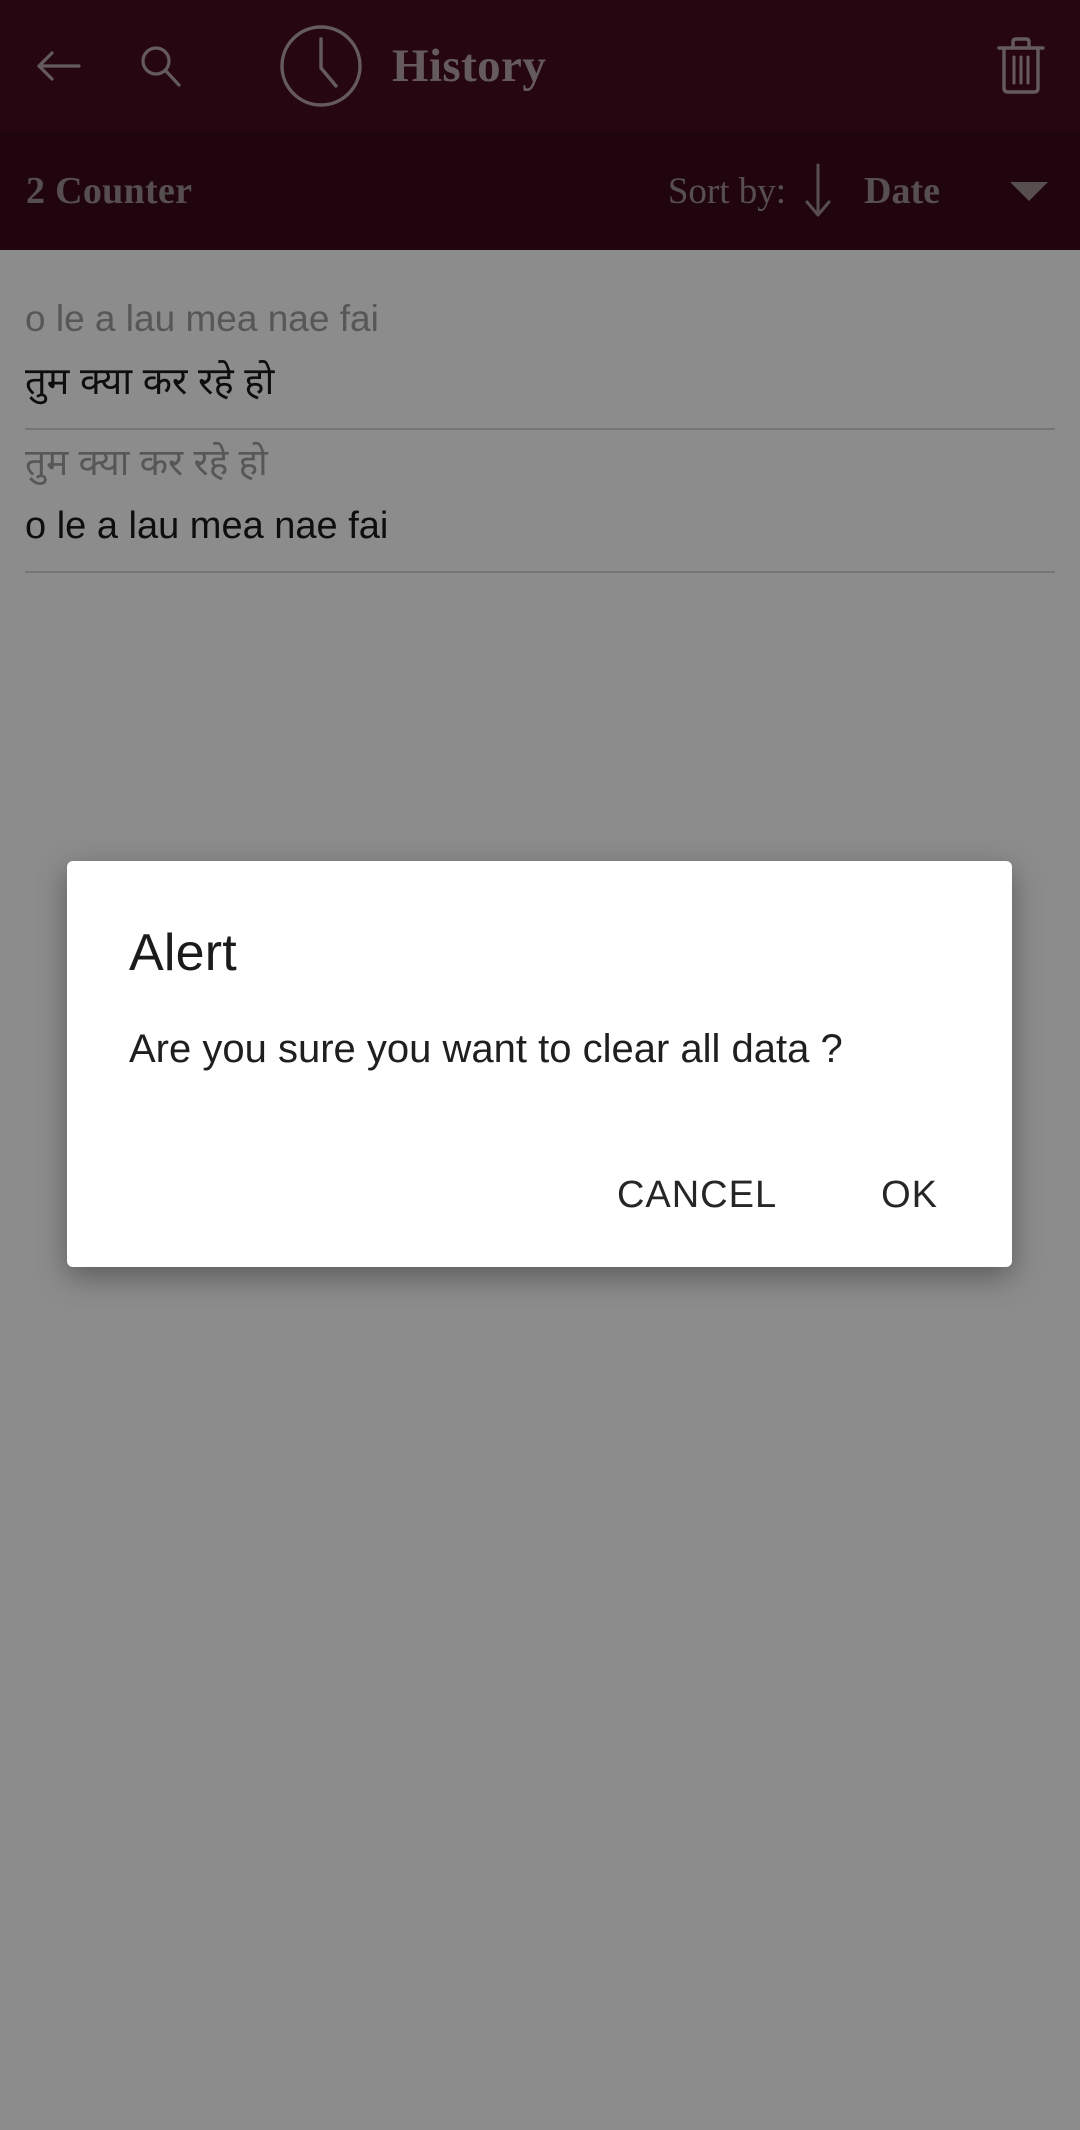 The height and width of the screenshot is (2130, 1080). I want to click on cancel-button: CANCEL, so click(697, 1195).